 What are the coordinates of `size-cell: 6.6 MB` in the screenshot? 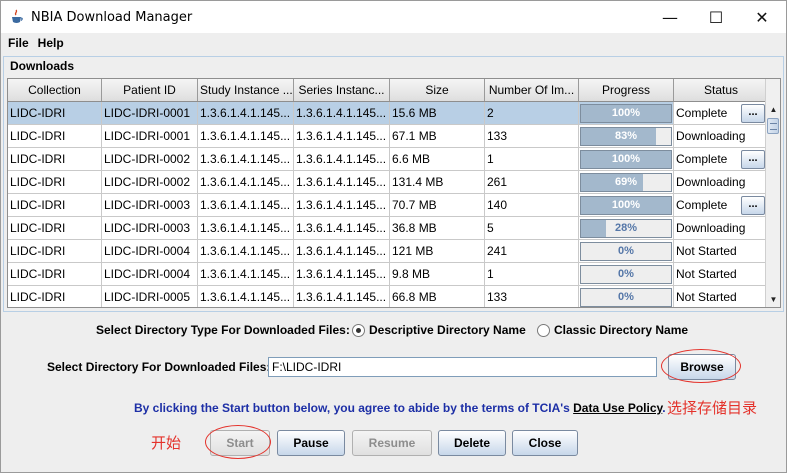 It's located at (437, 159).